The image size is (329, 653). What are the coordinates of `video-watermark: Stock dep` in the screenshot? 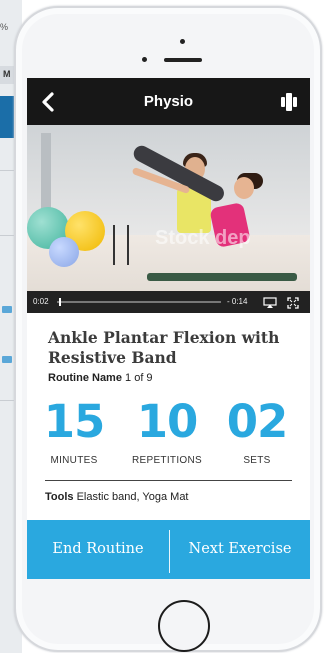 It's located at (203, 238).